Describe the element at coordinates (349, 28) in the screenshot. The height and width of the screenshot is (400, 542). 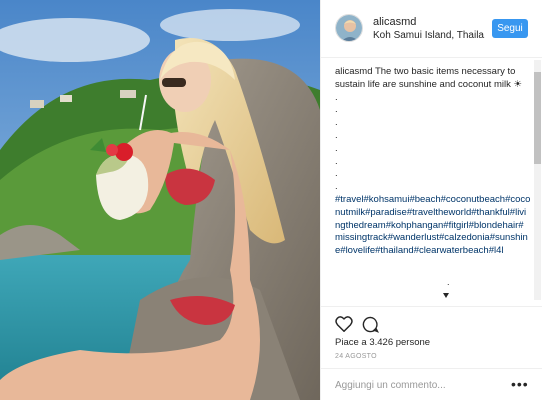
I see `avatar` at that location.